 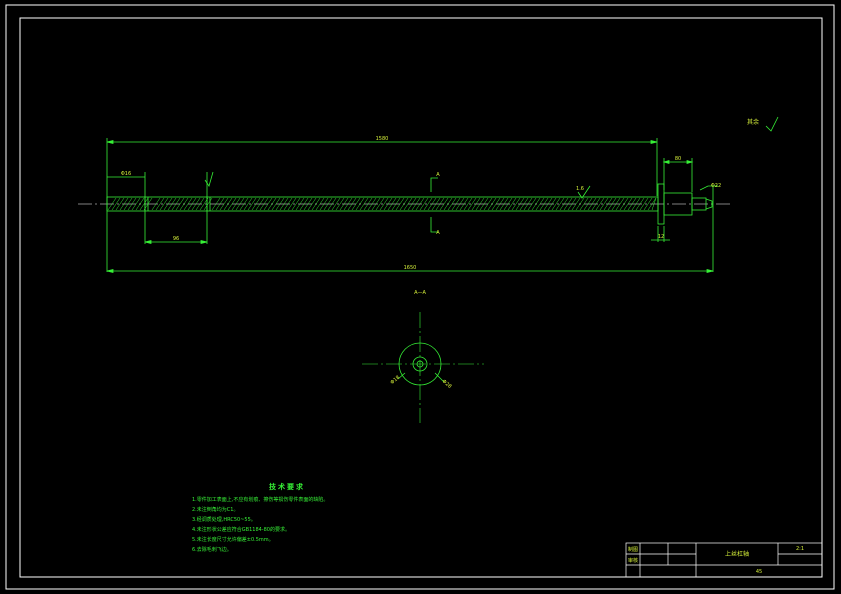 I want to click on roughness-thread: 1.6, so click(x=580, y=189).